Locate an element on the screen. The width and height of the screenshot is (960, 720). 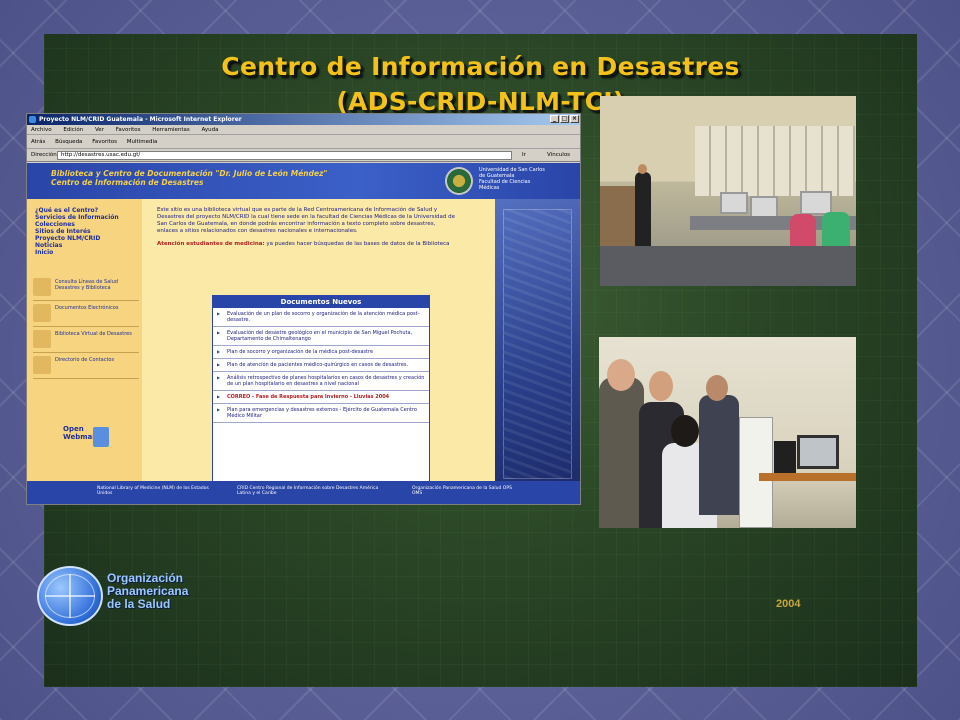
side-link: Documentos Electrónicos is located at coordinates (86, 314).